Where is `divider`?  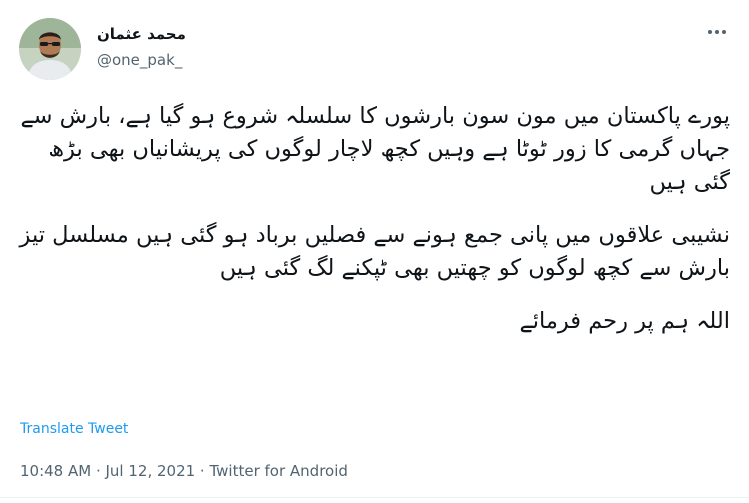
divider is located at coordinates (374, 497).